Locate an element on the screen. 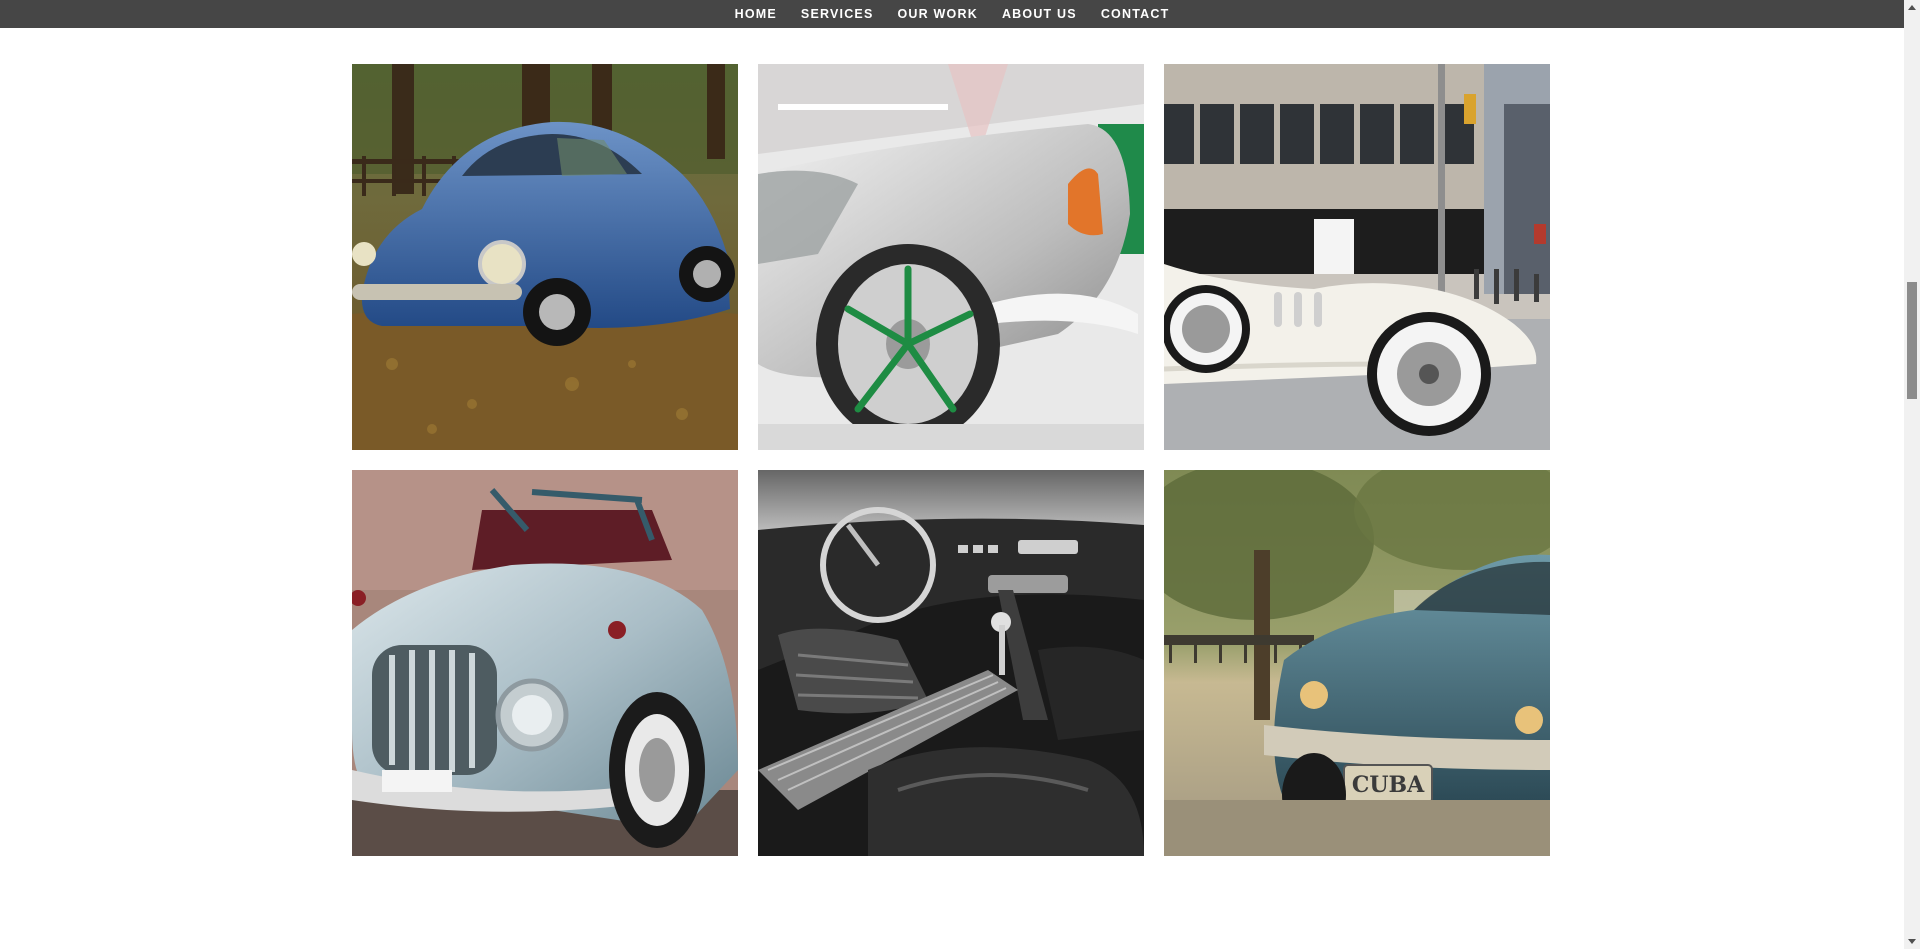 The image size is (1920, 949). nav-item-about-us: ABOUT US is located at coordinates (1039, 14).